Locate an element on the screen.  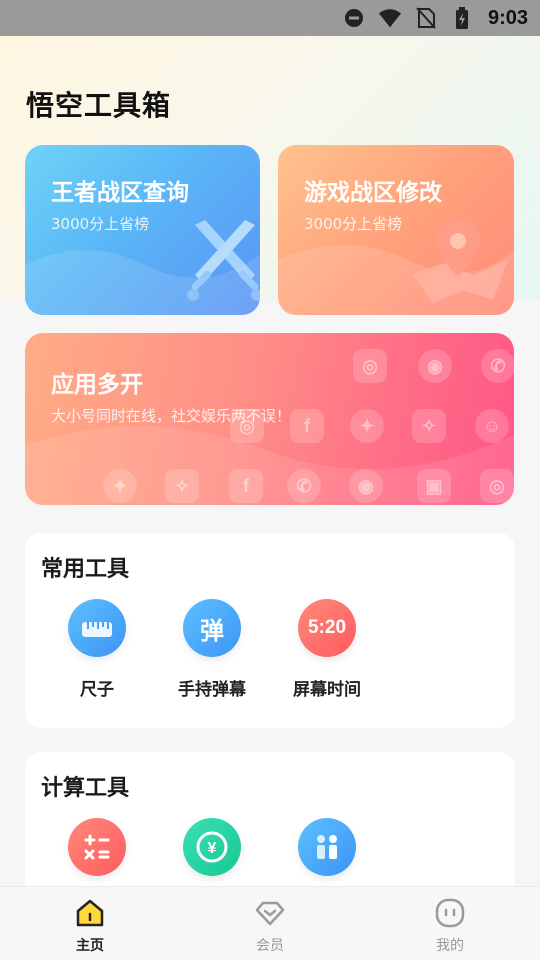
chat-app-icon: ▣ is located at coordinates (434, 486).